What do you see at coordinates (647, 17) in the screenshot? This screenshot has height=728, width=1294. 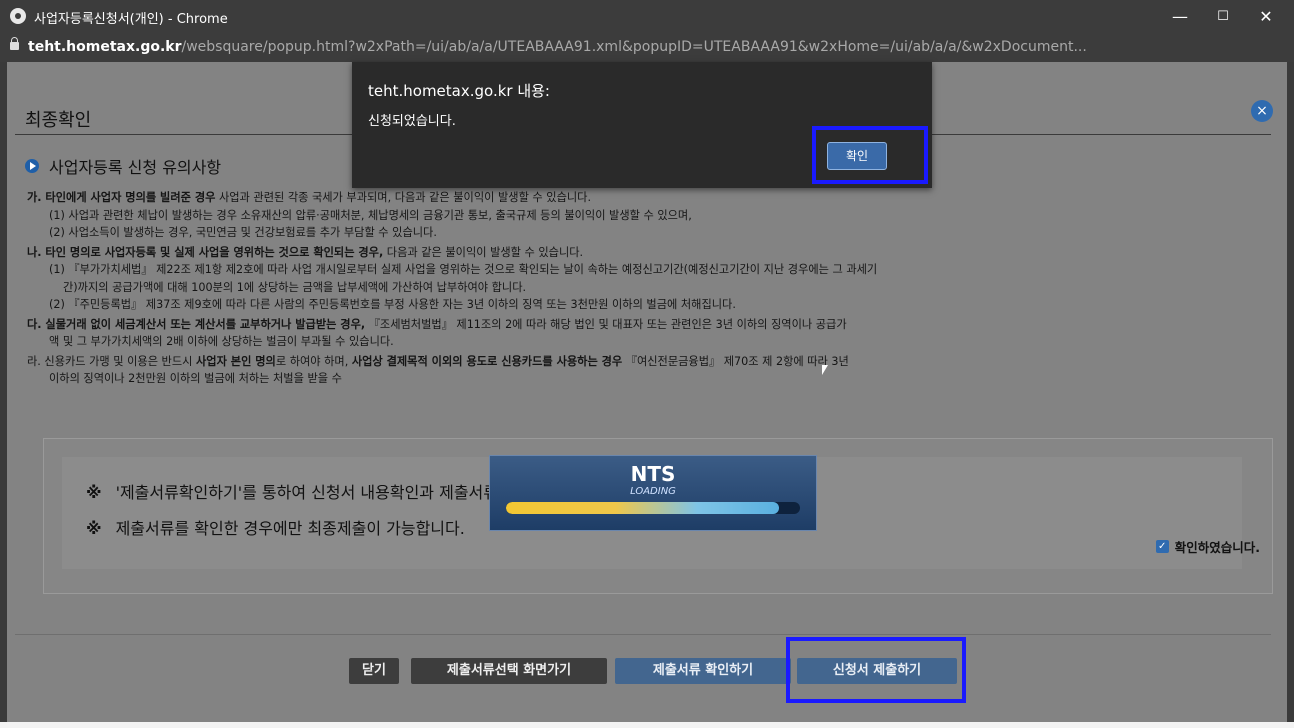 I see `title-bar: 사업자등록신청서(개인) - Chrome — ☐ ✕` at bounding box center [647, 17].